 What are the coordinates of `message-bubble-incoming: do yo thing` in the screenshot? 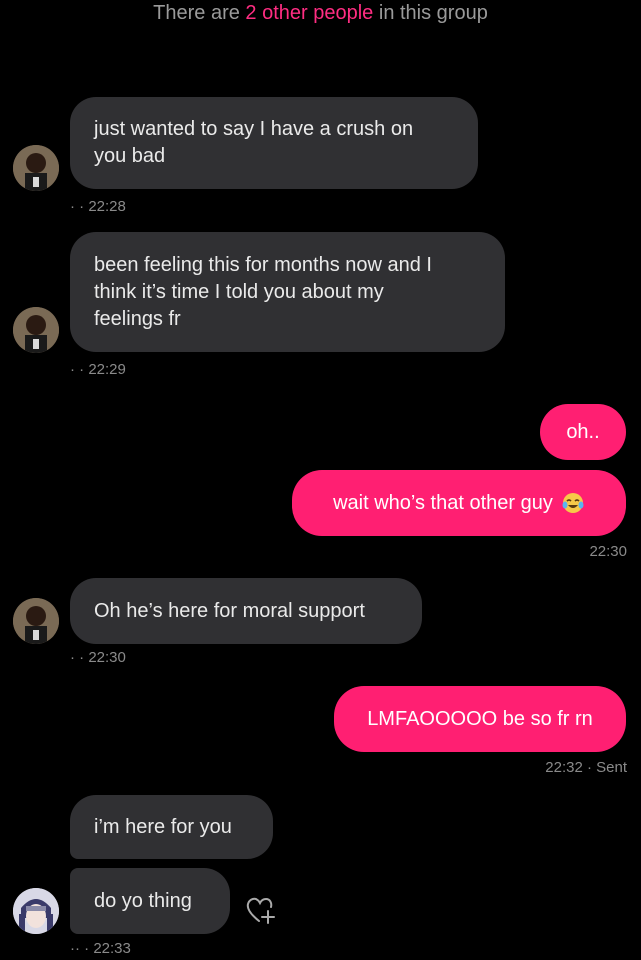 It's located at (150, 901).